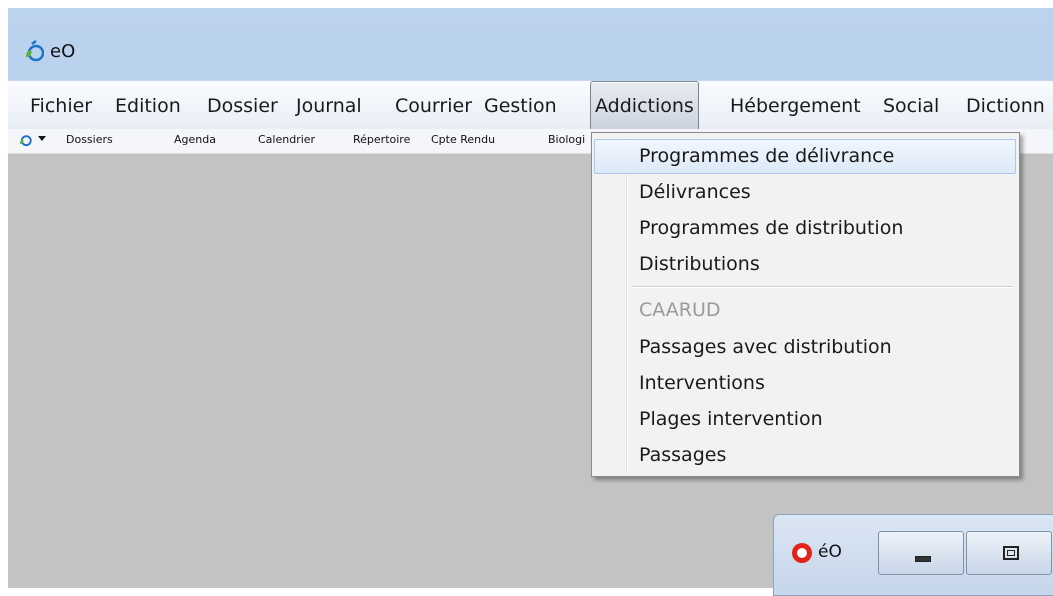  I want to click on minimized-window: éO, so click(913, 555).